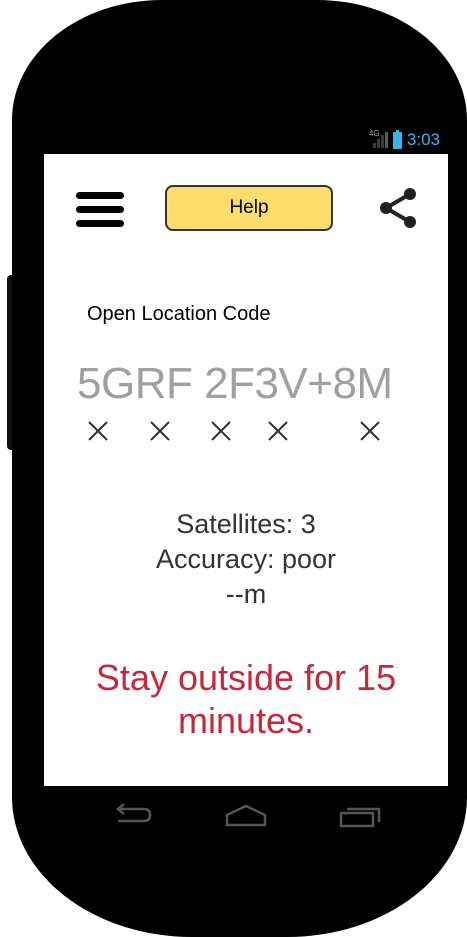 The width and height of the screenshot is (467, 937). I want to click on satellites-text: Satellites: 3, so click(246, 524).